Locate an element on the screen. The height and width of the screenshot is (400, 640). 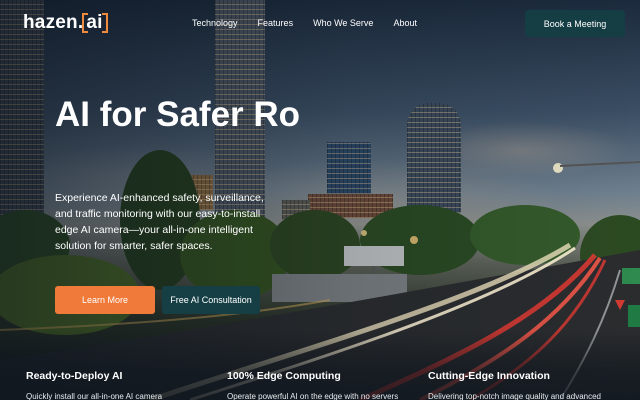
nav-link-features: Features is located at coordinates (276, 23).